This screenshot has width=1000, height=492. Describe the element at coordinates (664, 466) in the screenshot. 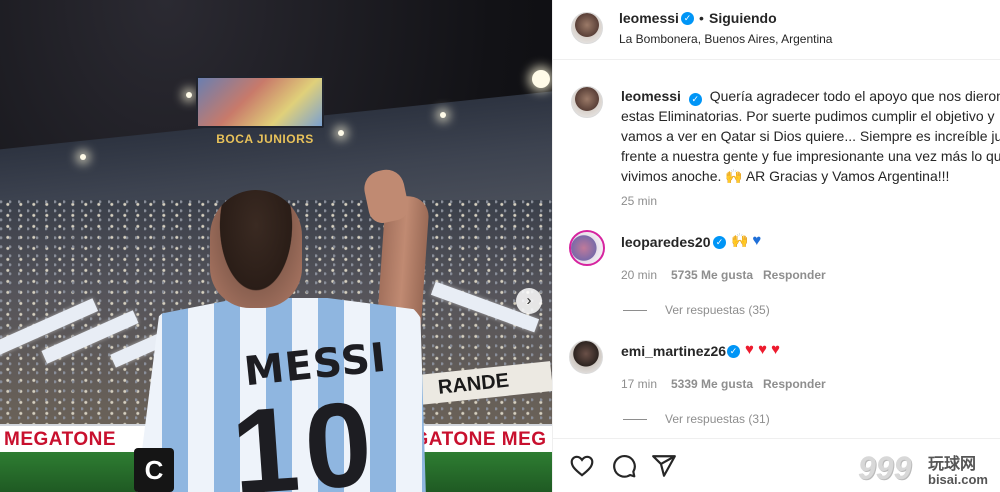

I see `share-send-icon` at that location.